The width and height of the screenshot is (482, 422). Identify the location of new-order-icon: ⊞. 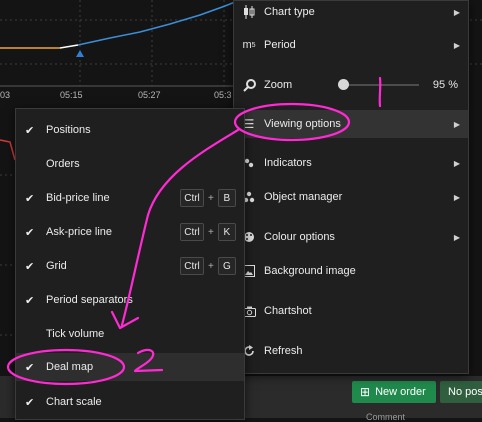
(365, 392).